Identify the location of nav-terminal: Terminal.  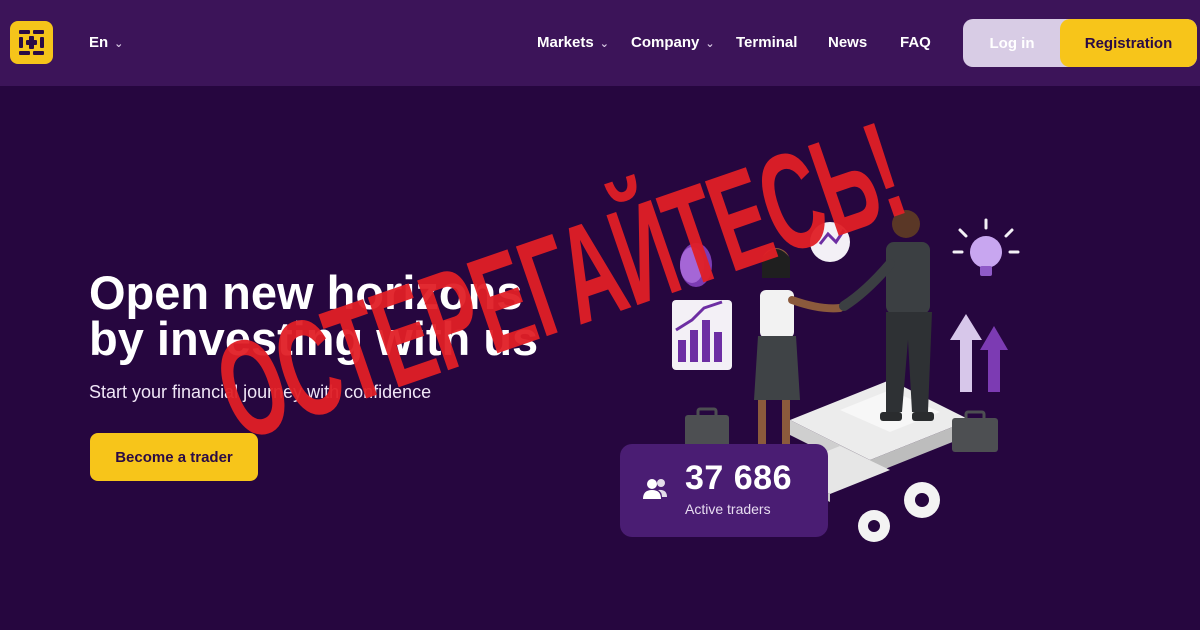
(766, 42).